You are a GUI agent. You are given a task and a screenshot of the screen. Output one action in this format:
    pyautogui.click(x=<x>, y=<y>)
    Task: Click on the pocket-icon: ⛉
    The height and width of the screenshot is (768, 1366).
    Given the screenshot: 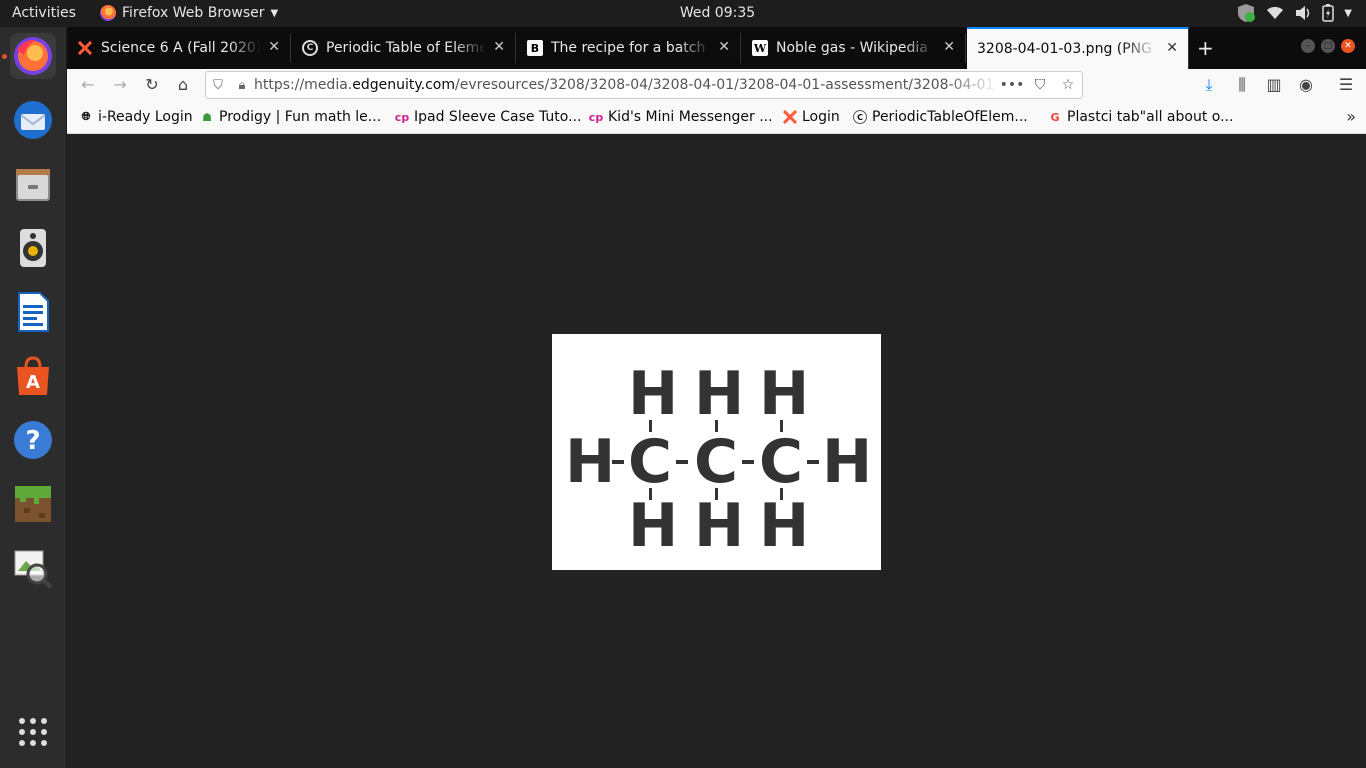 What is the action you would take?
    pyautogui.click(x=1040, y=85)
    